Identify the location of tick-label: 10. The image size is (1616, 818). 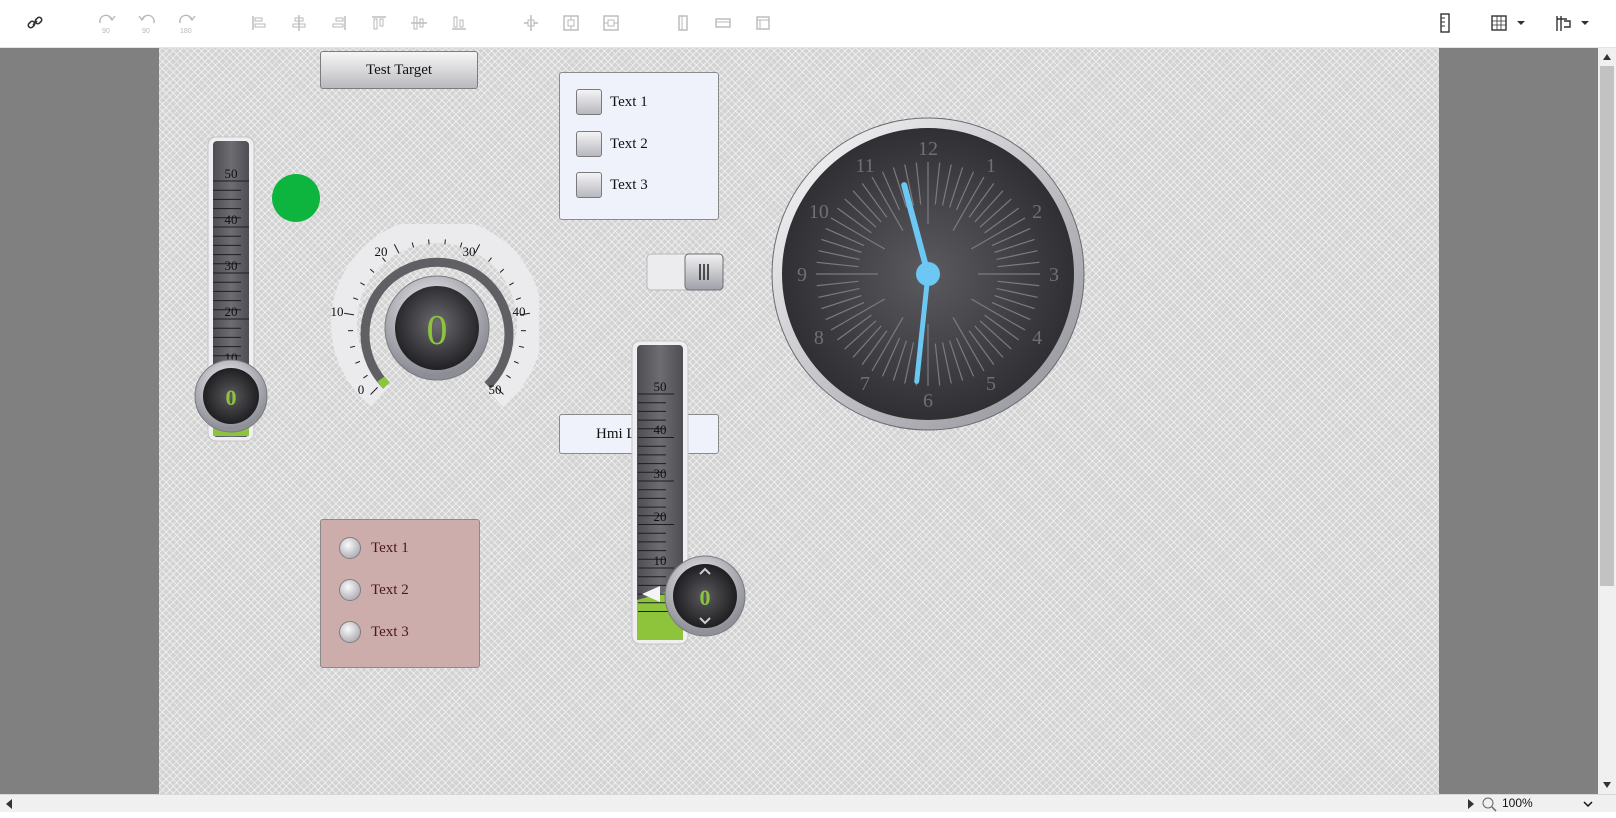
(660, 560).